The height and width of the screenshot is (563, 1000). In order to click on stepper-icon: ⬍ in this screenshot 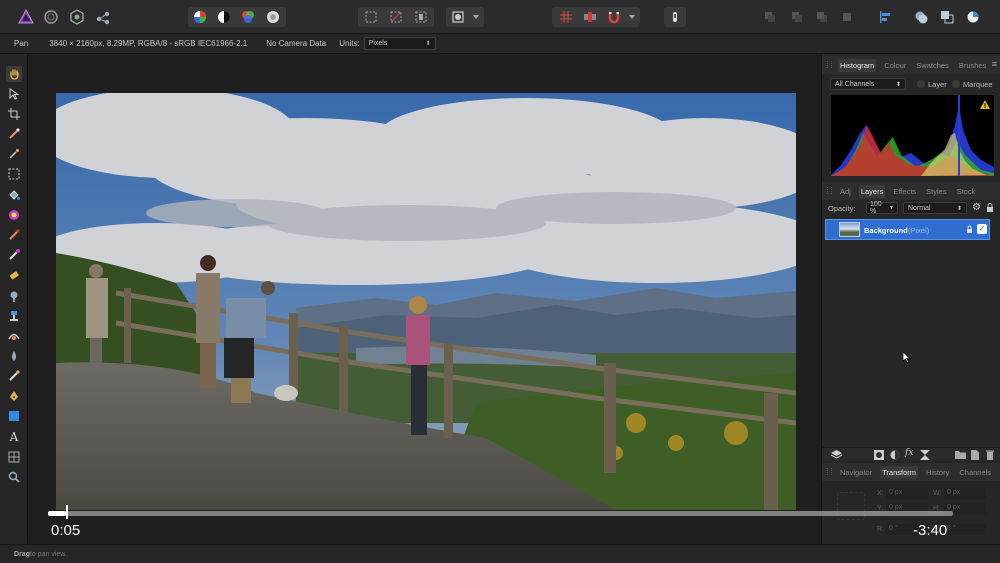, I will do `click(428, 44)`.